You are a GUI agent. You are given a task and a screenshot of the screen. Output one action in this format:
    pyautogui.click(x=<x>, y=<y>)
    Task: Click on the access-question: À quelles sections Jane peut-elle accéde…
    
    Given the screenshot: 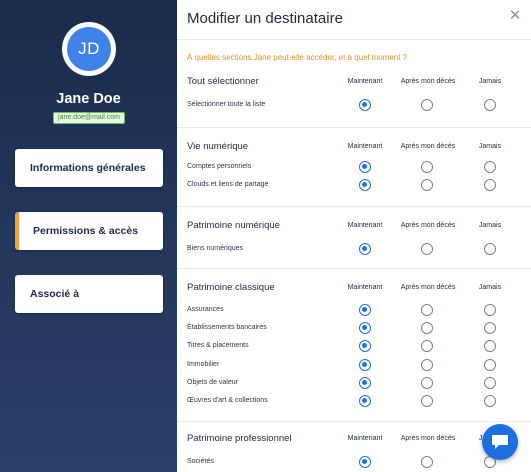 What is the action you would take?
    pyautogui.click(x=297, y=57)
    